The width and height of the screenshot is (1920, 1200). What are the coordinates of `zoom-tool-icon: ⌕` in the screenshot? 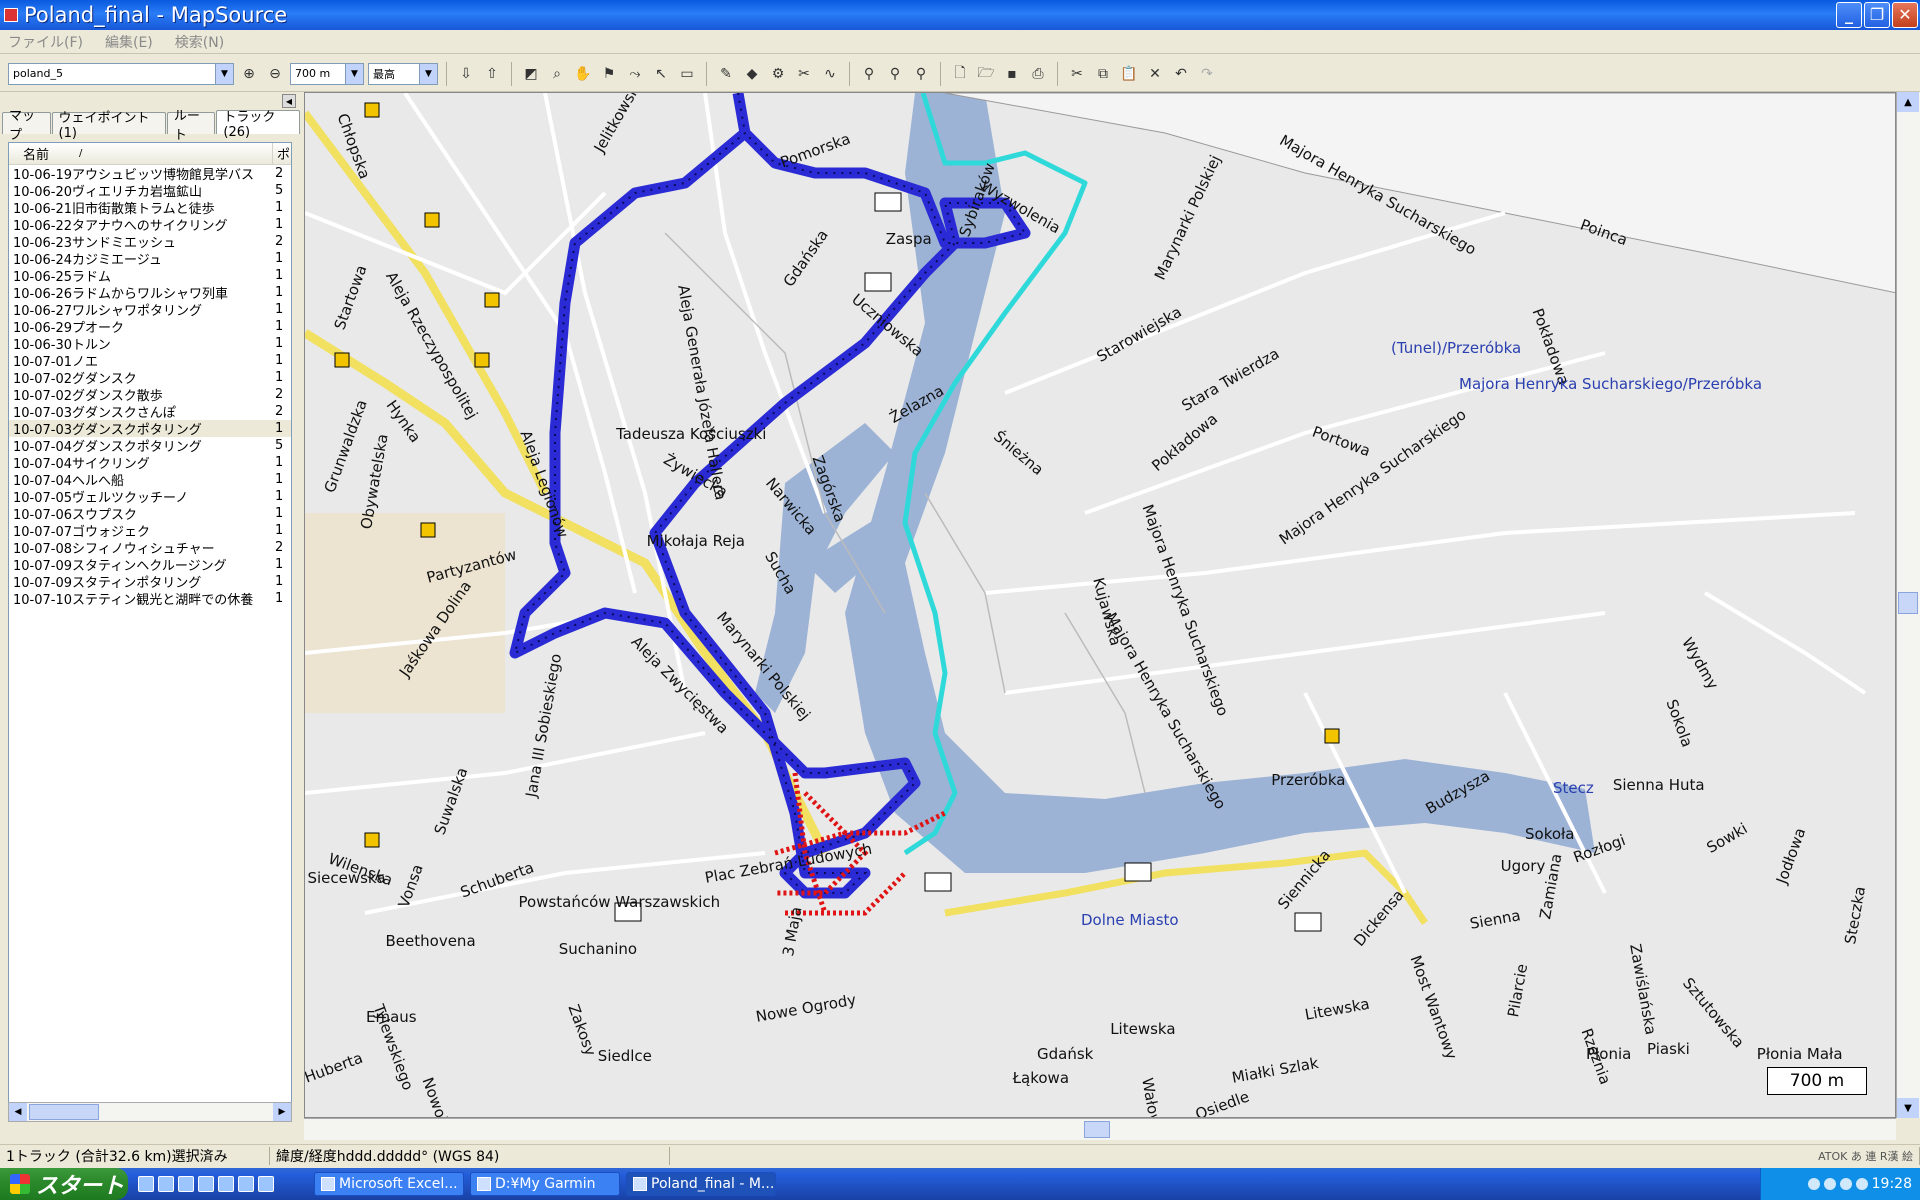 It's located at (557, 74).